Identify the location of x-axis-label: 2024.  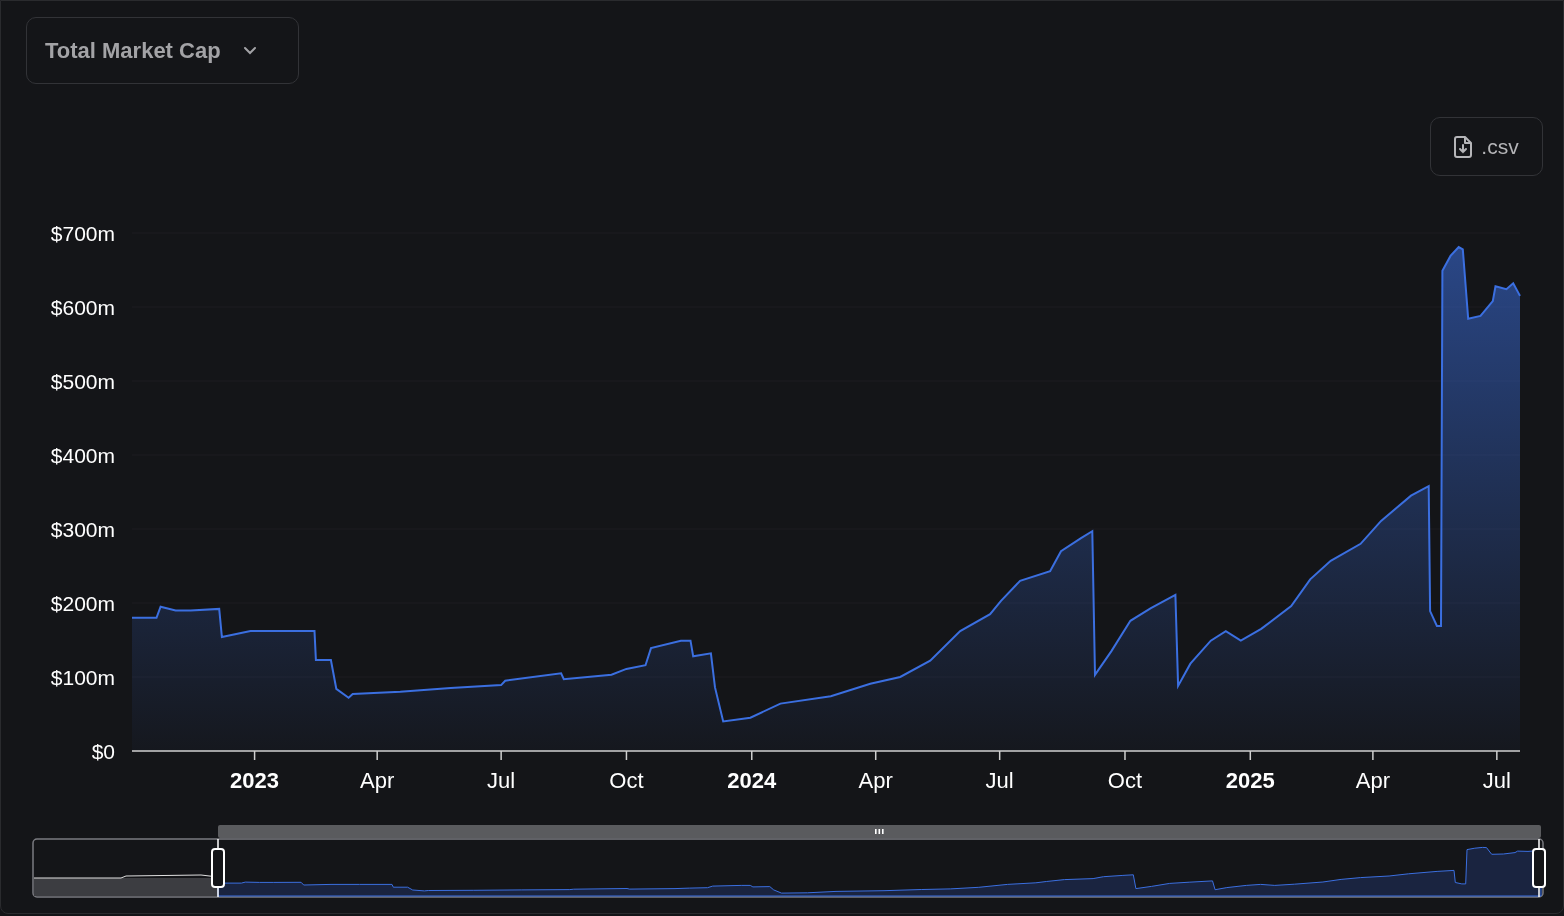
(752, 780).